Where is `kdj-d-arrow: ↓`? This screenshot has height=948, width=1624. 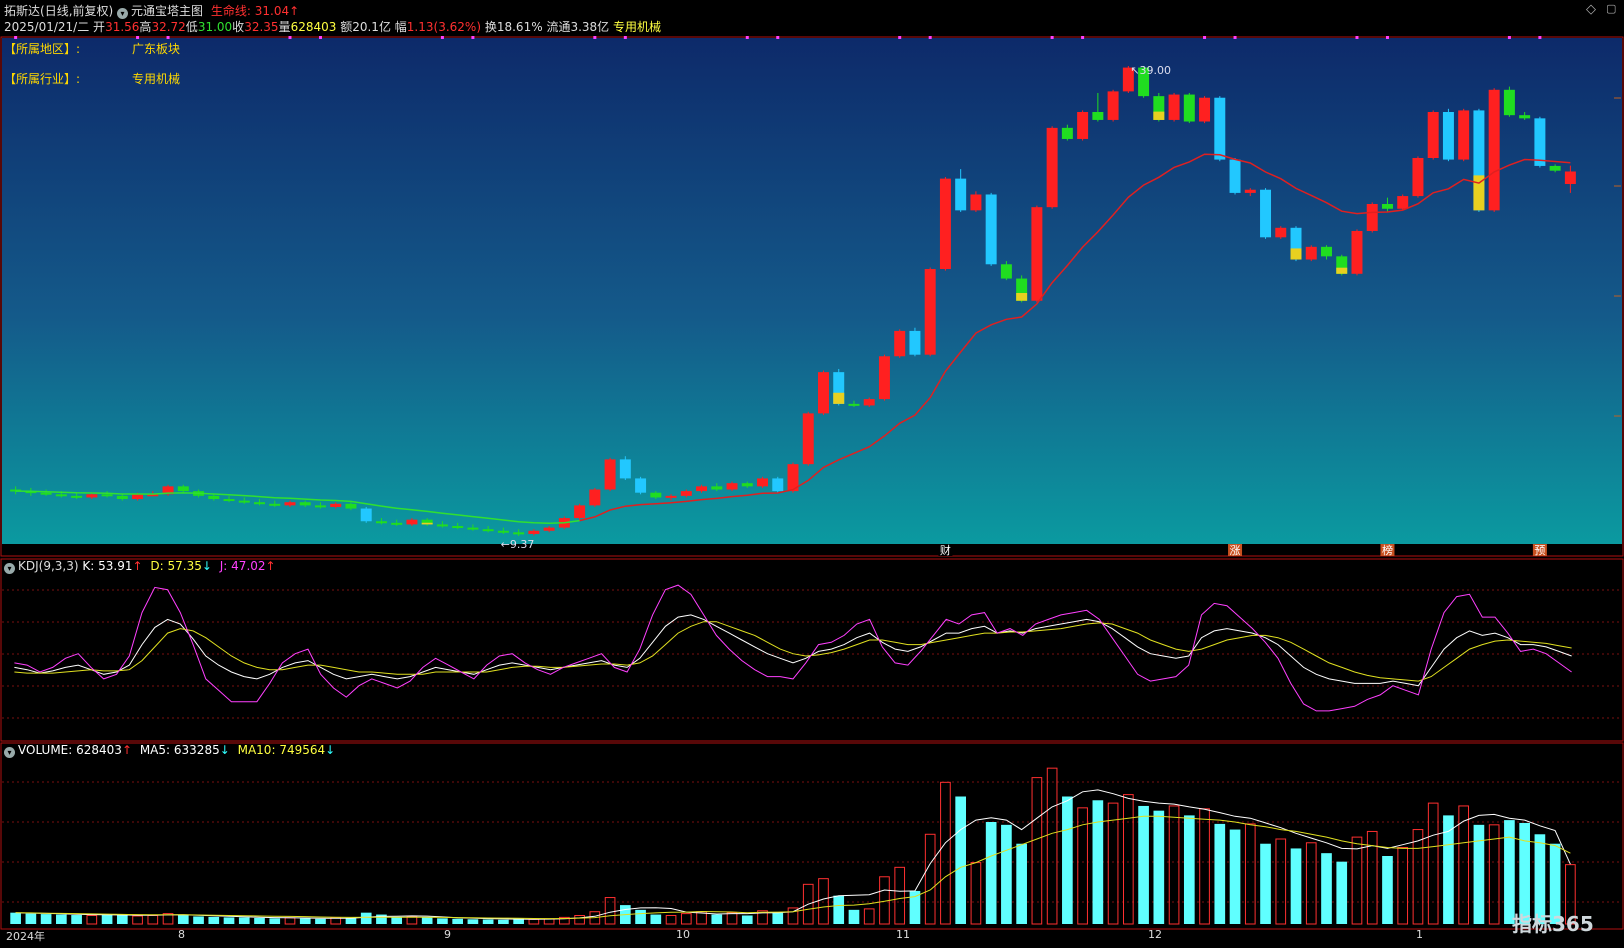
kdj-d-arrow: ↓ is located at coordinates (206, 566).